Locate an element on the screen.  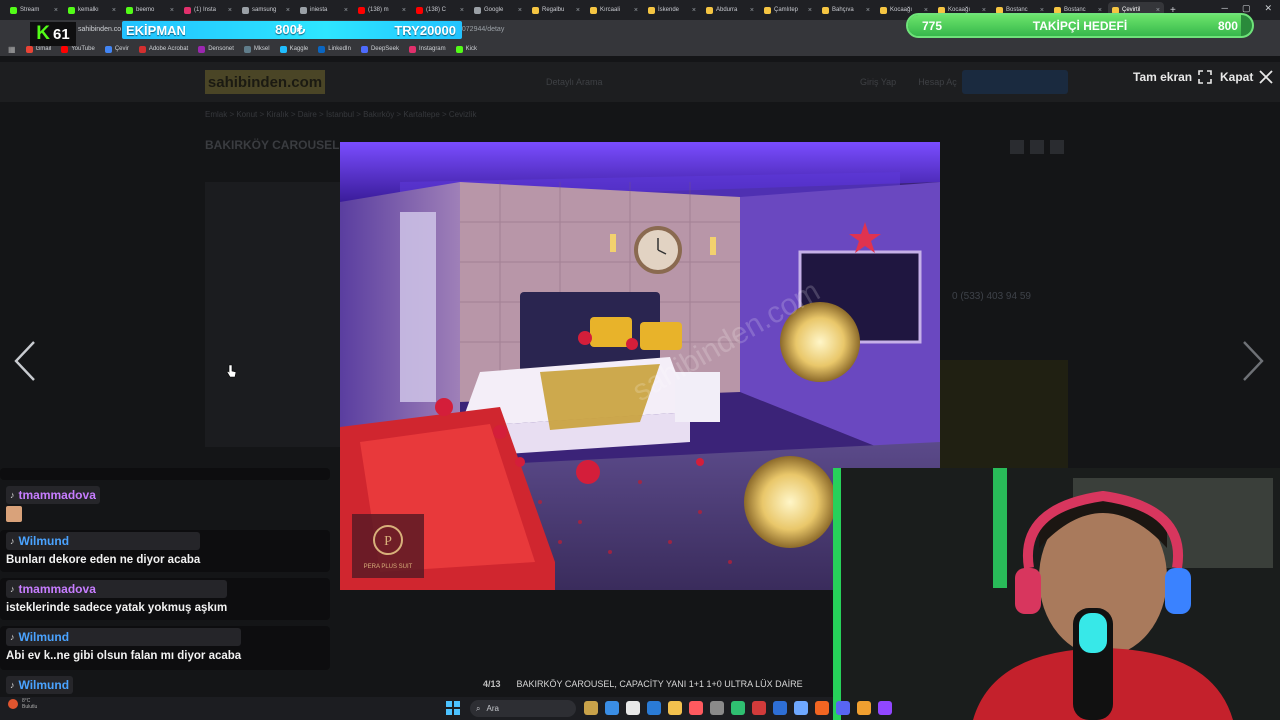
bookmark-item: LinkedIn is located at coordinates (334, 49).